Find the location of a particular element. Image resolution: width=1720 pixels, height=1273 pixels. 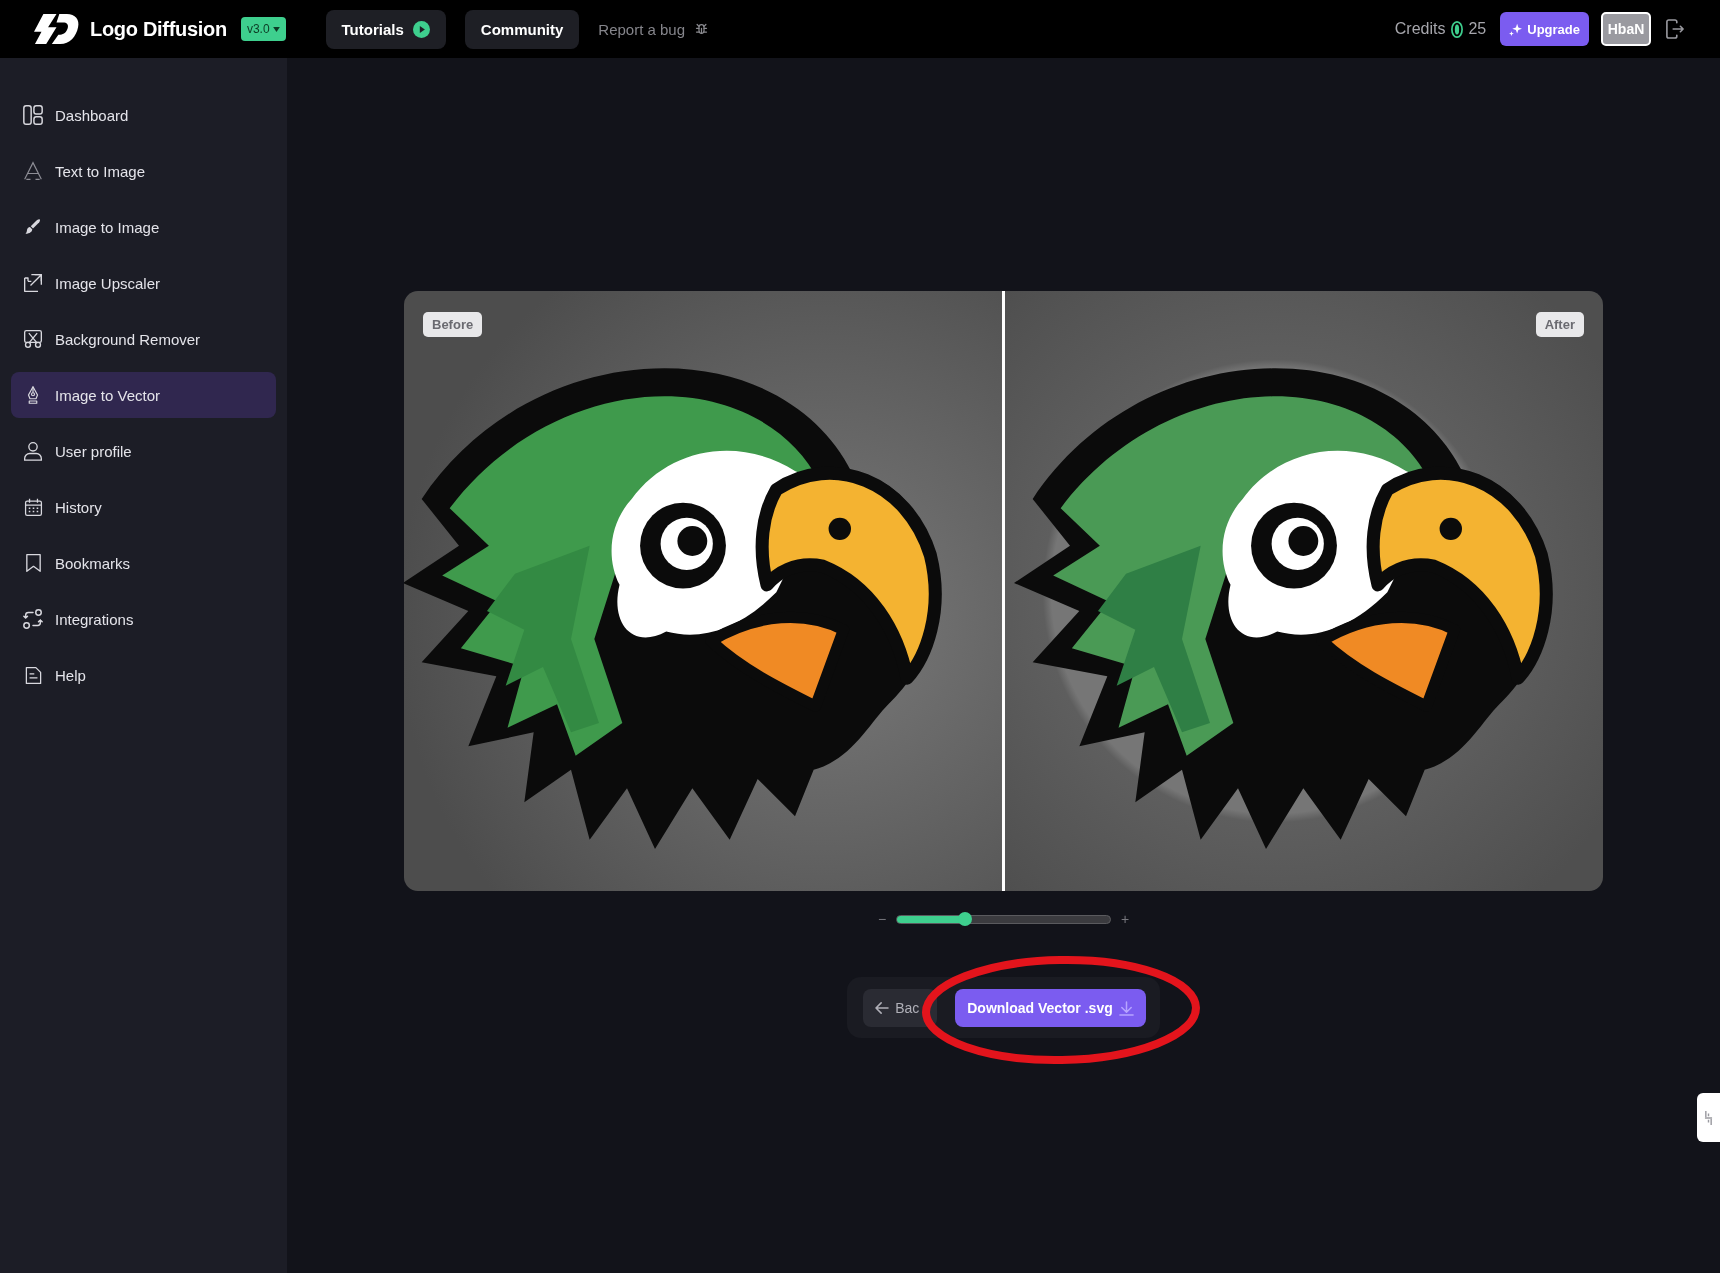

sidebar-item: Dashboard is located at coordinates (143, 115).